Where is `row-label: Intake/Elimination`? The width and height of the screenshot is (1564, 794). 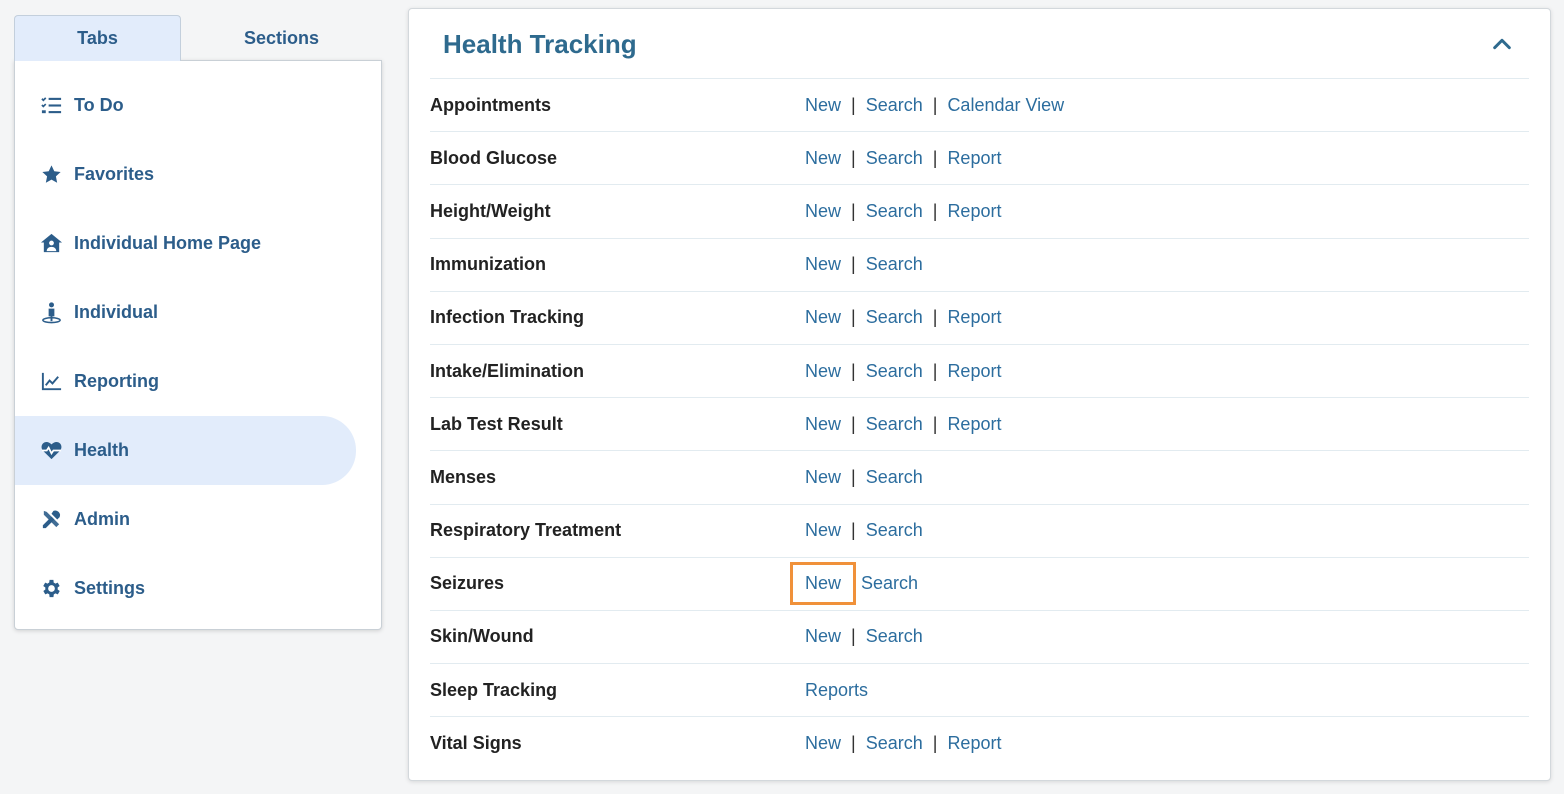 row-label: Intake/Elimination is located at coordinates (507, 370).